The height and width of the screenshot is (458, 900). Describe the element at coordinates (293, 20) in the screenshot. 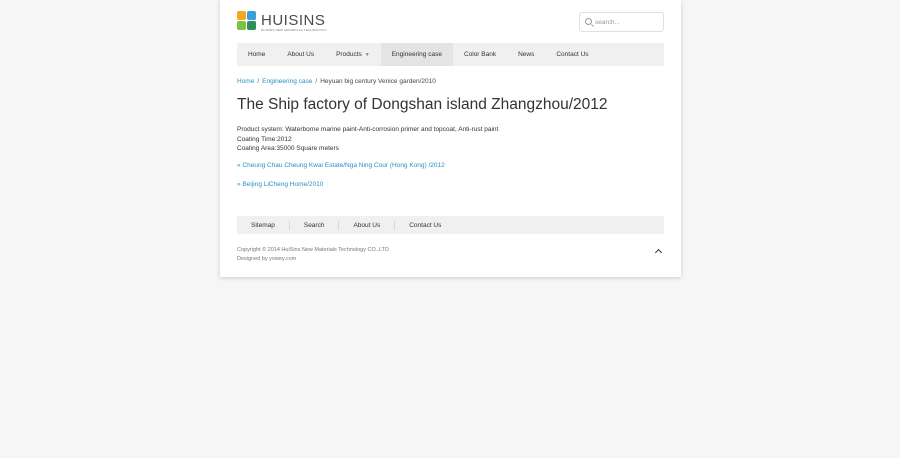

I see `logo-name: HUISINS` at that location.